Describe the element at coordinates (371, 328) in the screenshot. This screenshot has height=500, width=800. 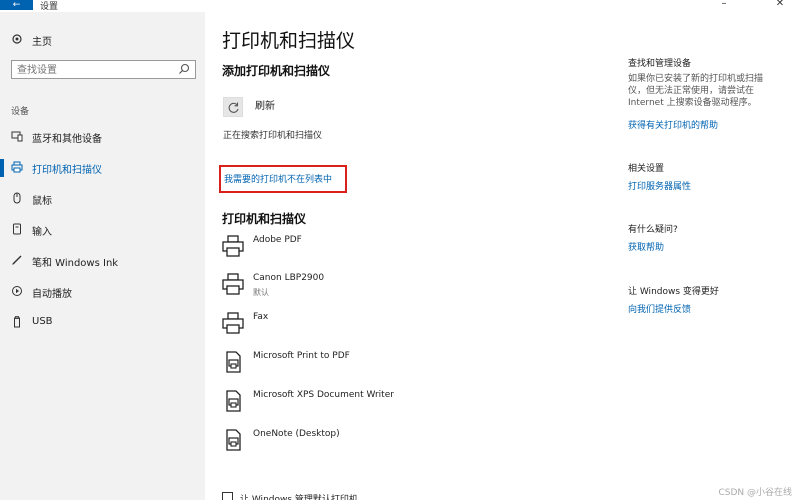
I see `printer-item: Fax` at that location.